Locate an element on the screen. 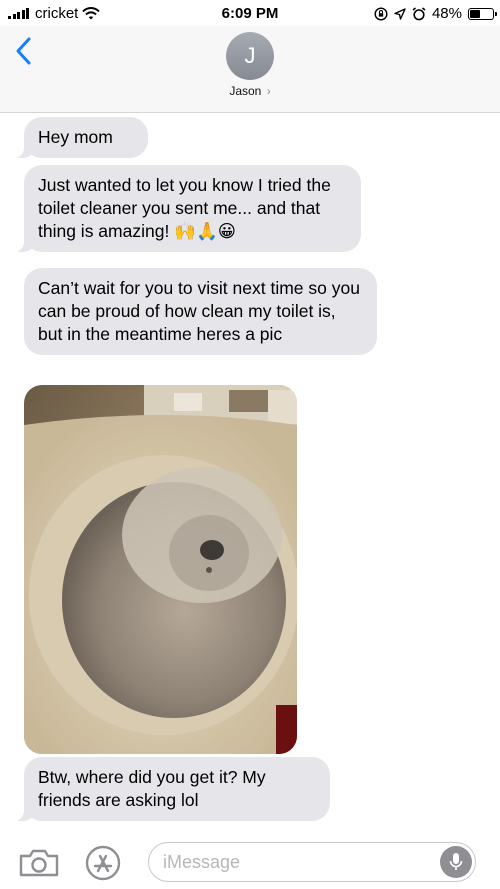 Image resolution: width=500 pixels, height=889 pixels. message-bubble: Hey mom is located at coordinates (81, 137).